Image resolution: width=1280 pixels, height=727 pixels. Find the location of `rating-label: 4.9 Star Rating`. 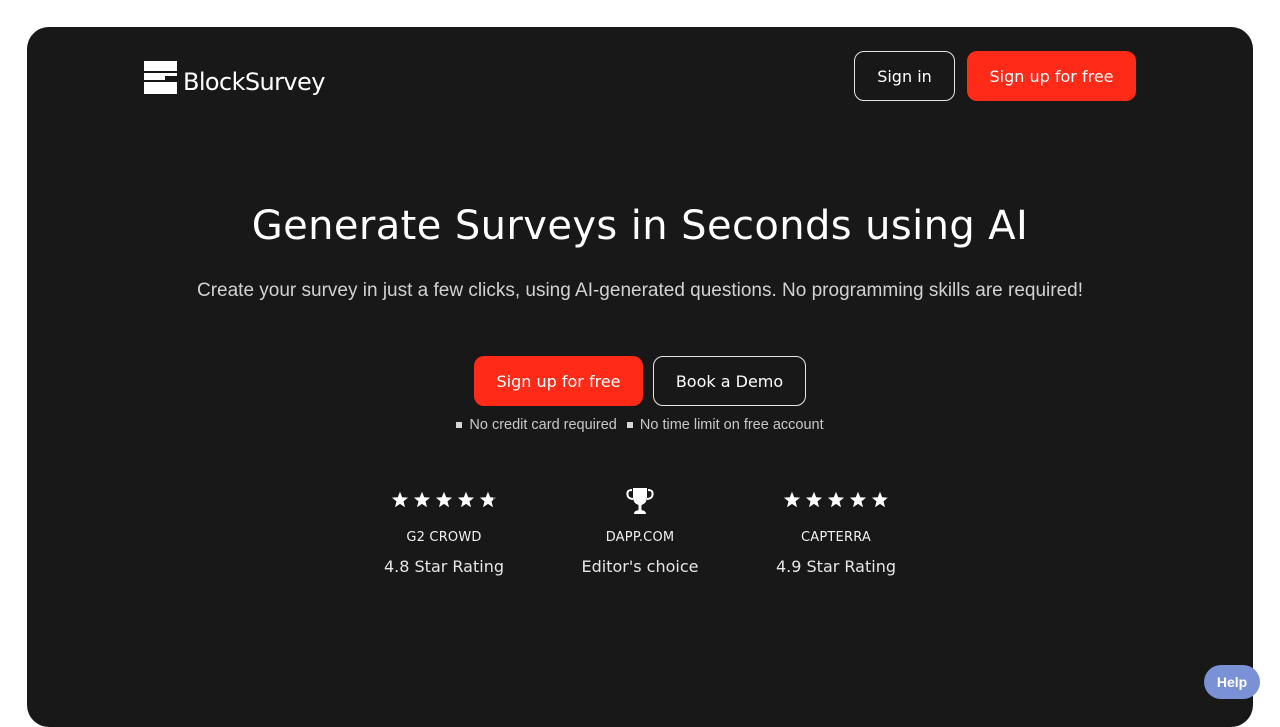

rating-label: 4.9 Star Rating is located at coordinates (835, 566).